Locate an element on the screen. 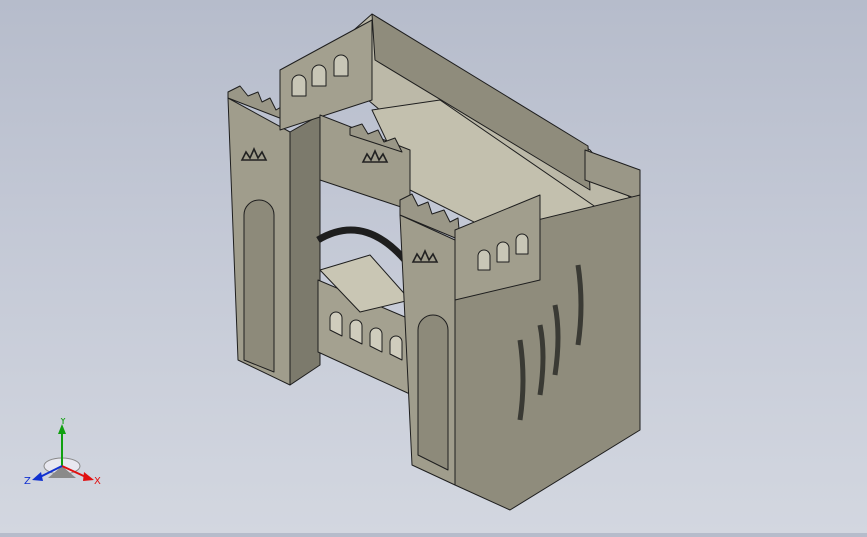  left-tower-side is located at coordinates (305, 250).